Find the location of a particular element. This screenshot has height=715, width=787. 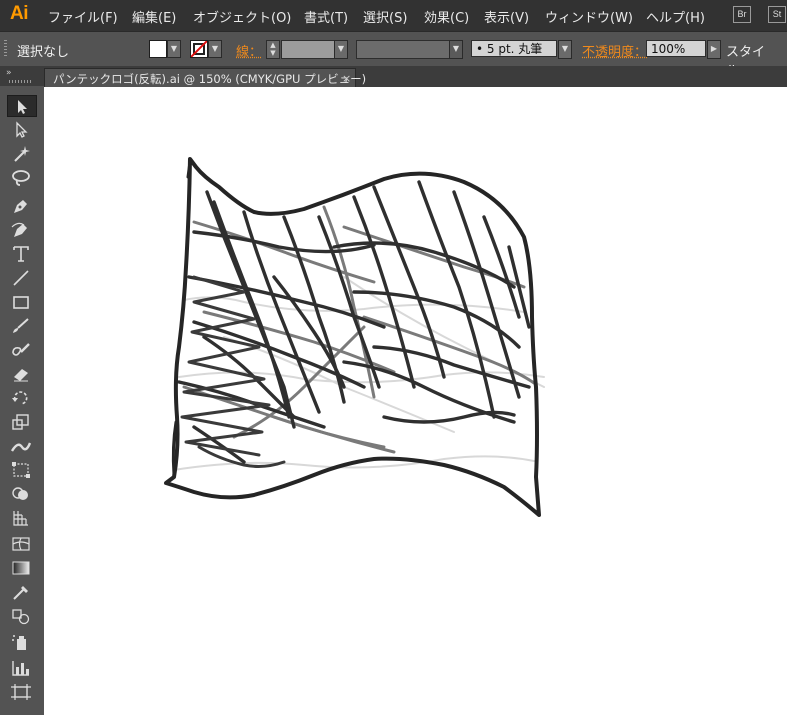

eraser-tool-icon is located at coordinates (21, 375).